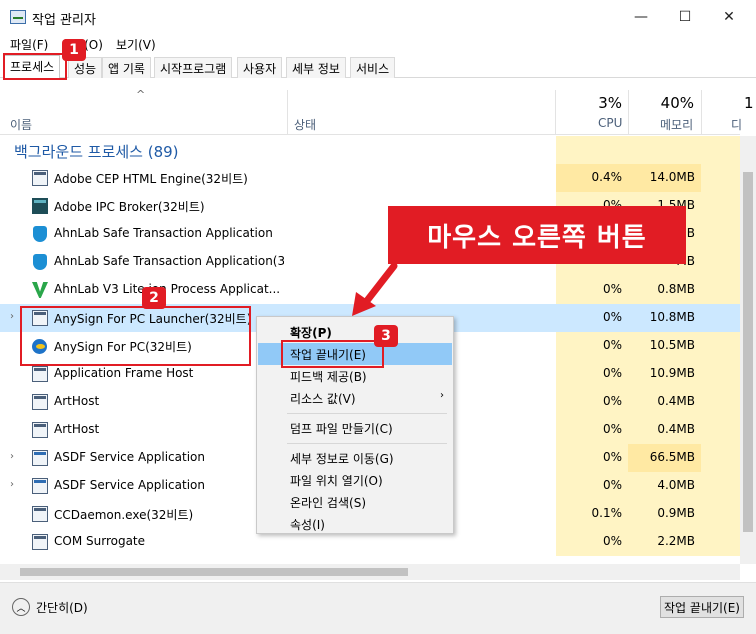 This screenshot has height=634, width=756. Describe the element at coordinates (193, 67) in the screenshot. I see `tab-startup: 시작프로그램` at that location.